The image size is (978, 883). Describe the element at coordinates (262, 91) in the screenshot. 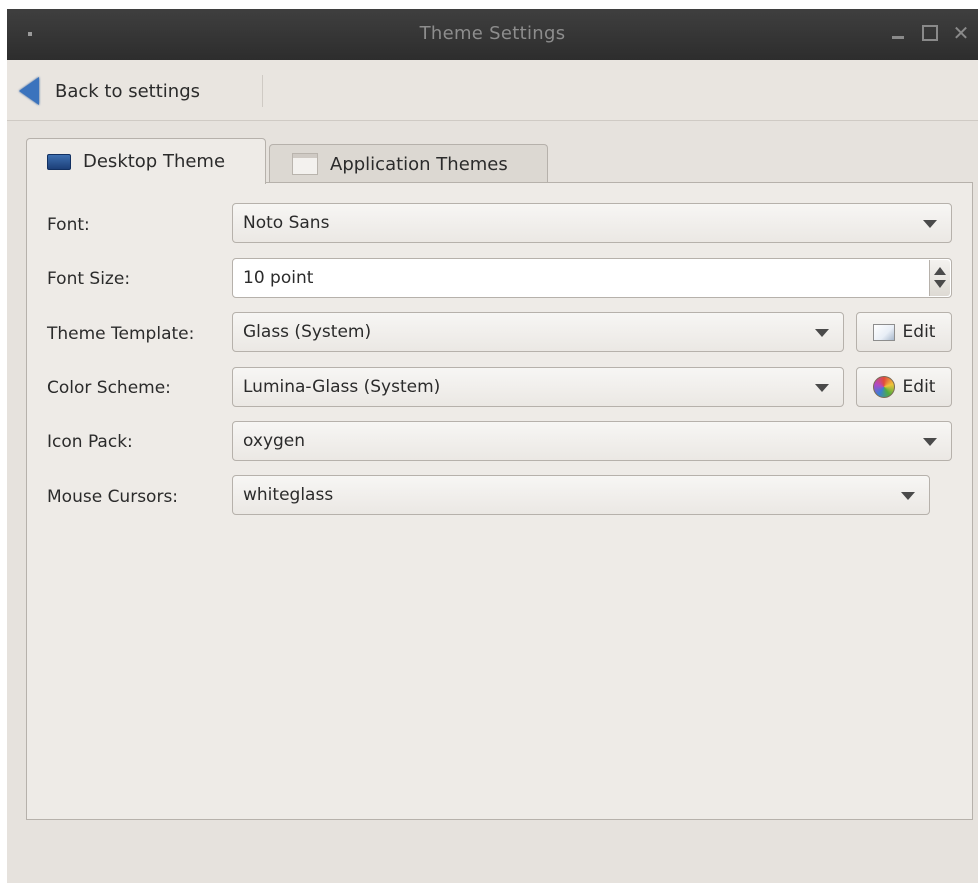

I see `toolbar-separator` at that location.